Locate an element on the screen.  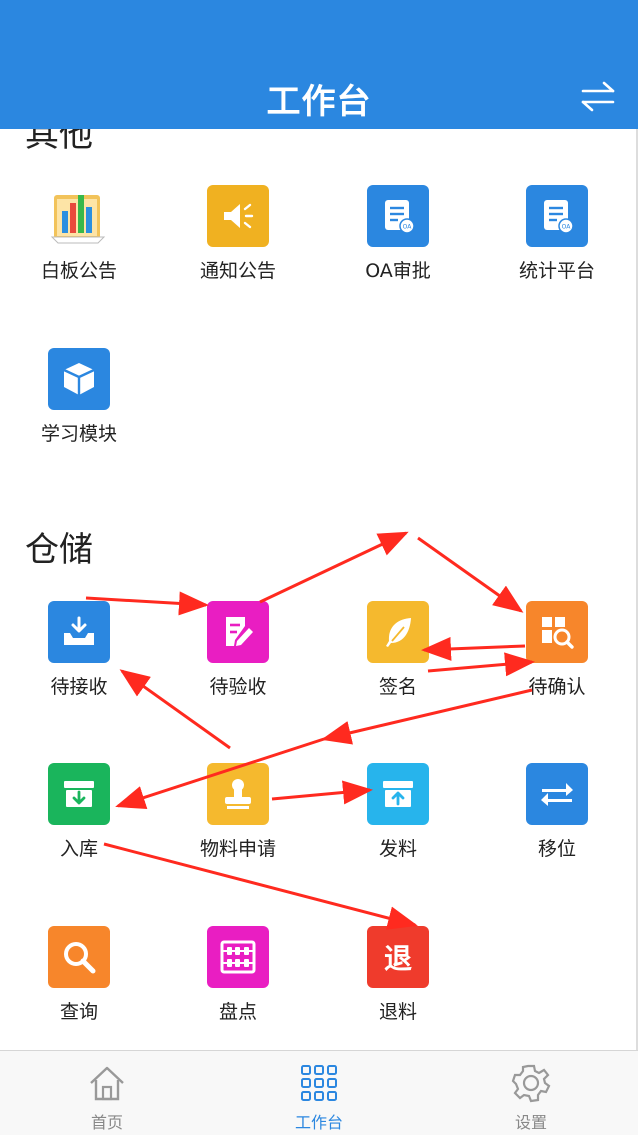
grid-search-icon is located at coordinates (557, 632).